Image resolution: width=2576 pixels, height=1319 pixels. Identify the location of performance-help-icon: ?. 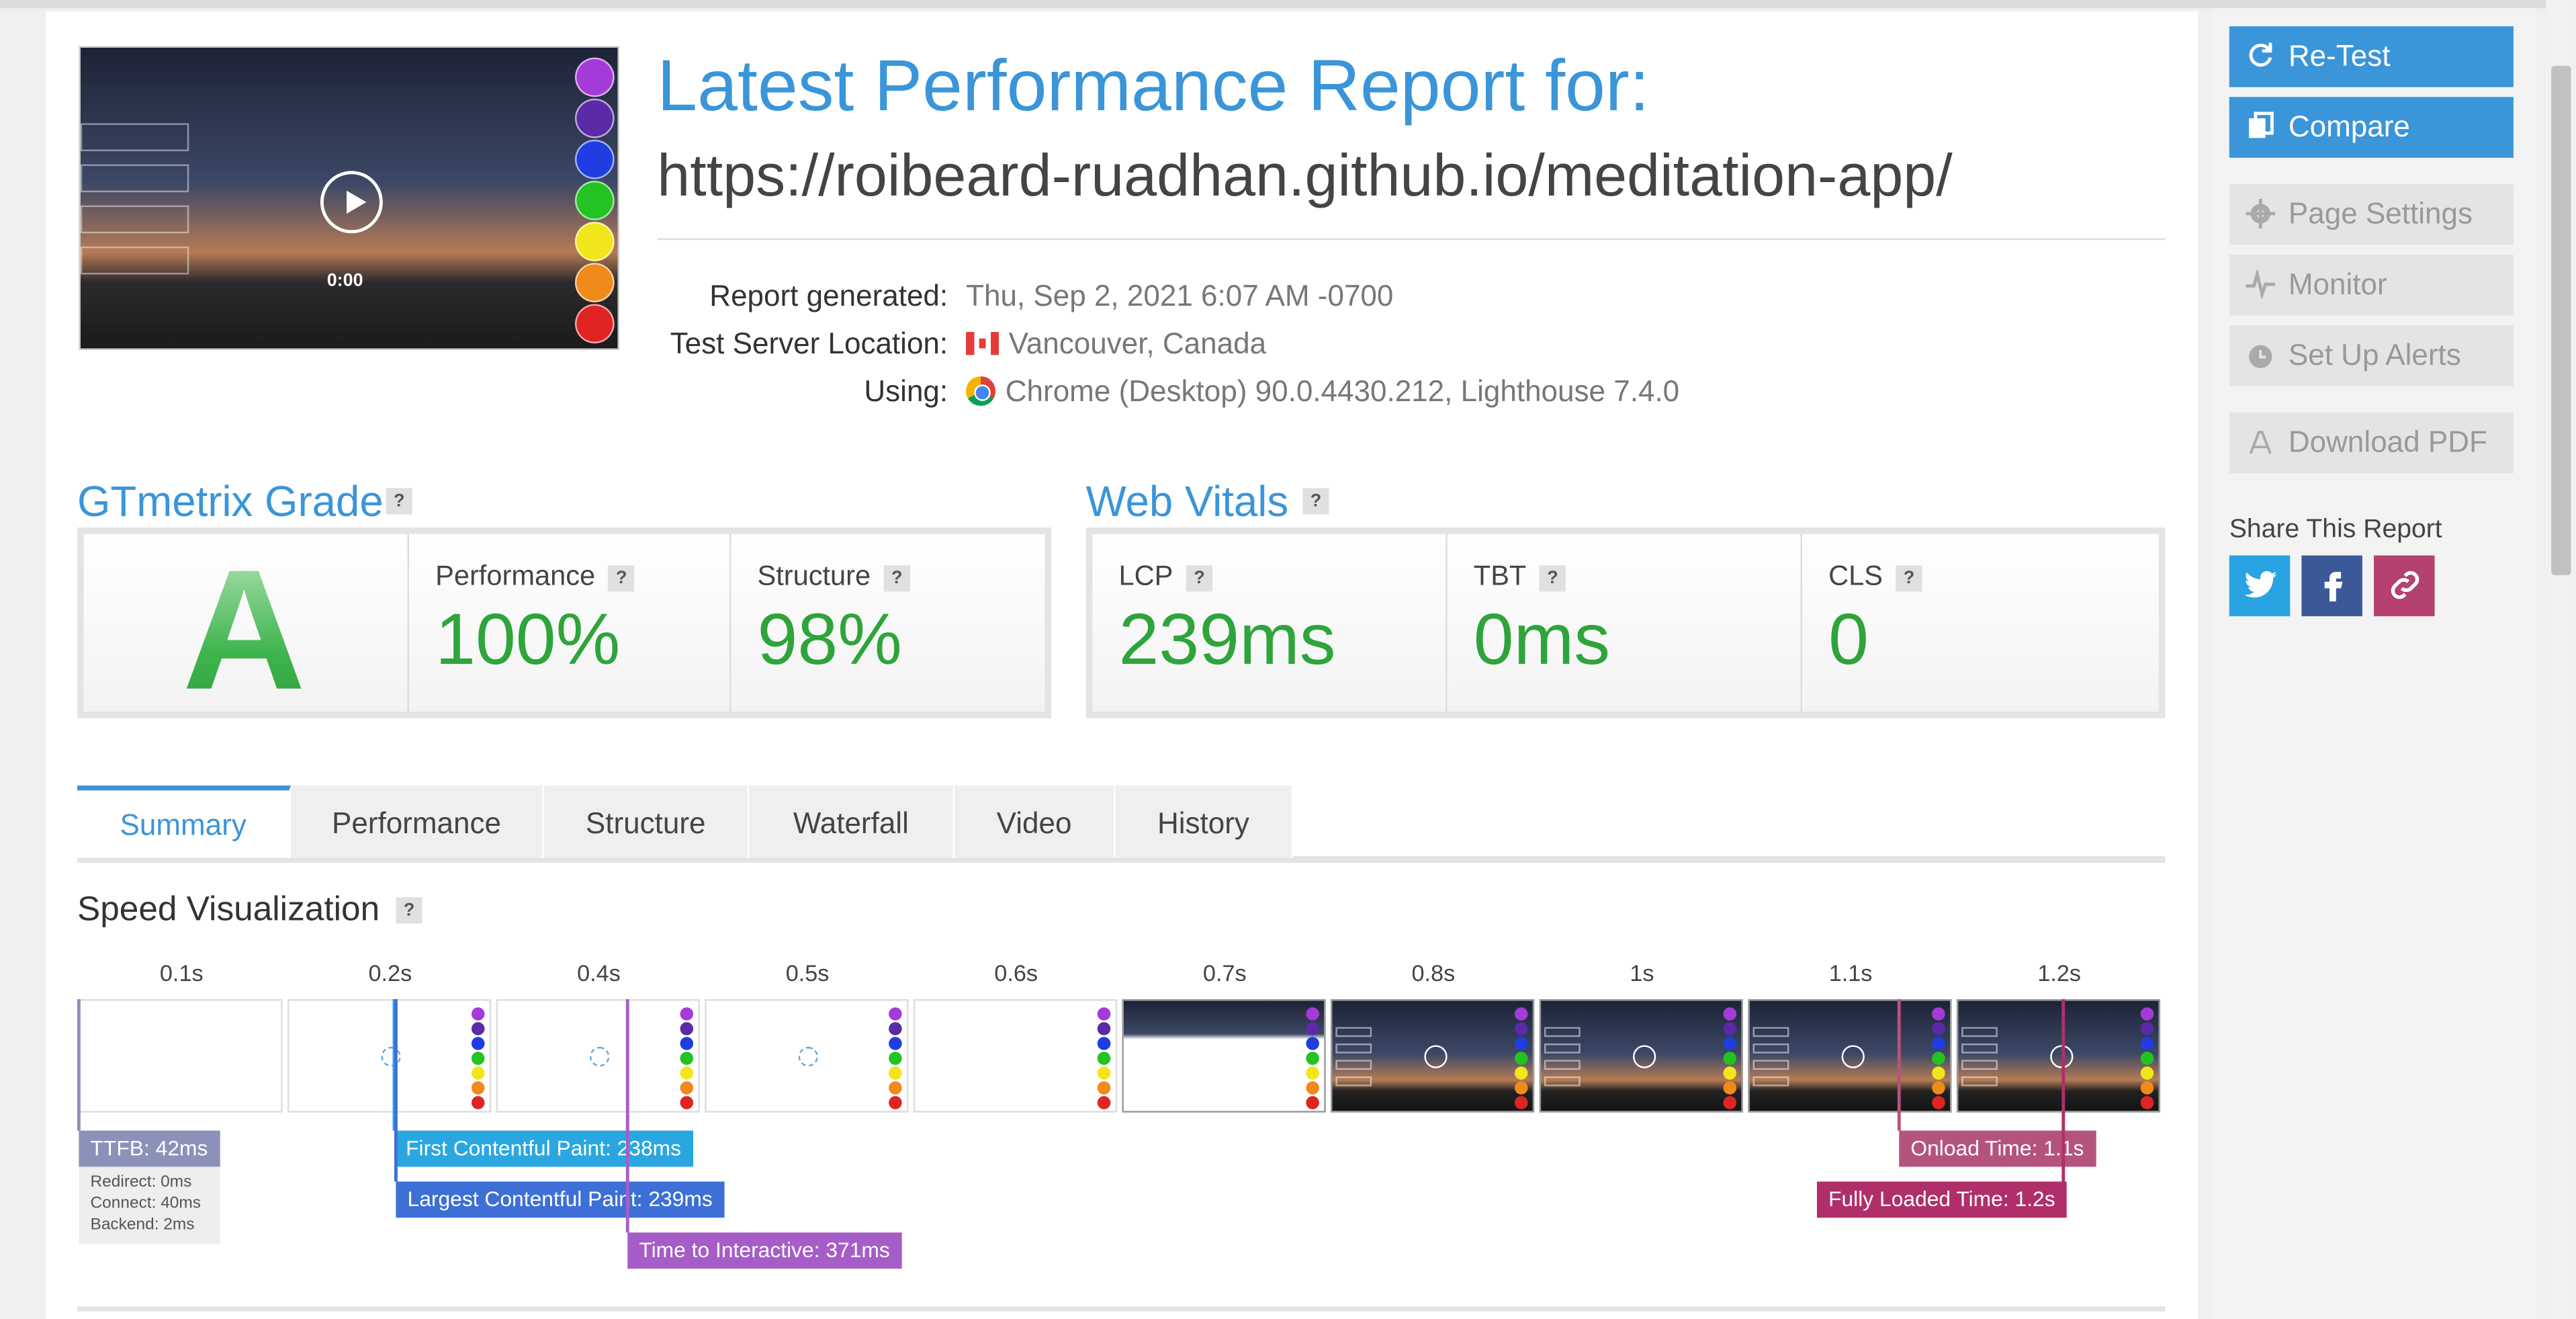
(622, 578).